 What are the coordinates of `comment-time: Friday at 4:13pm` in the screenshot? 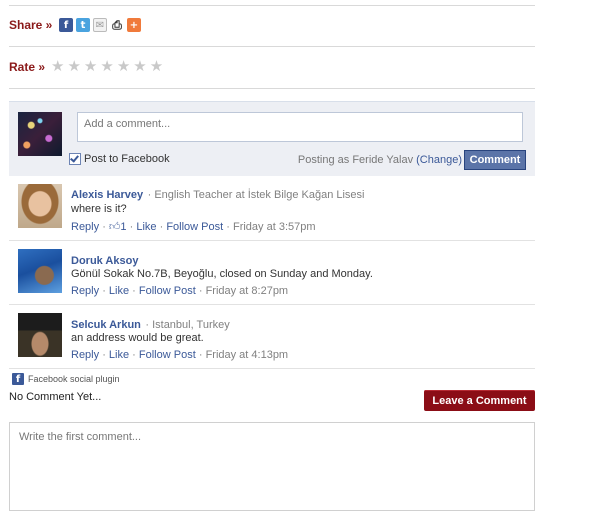 It's located at (247, 355).